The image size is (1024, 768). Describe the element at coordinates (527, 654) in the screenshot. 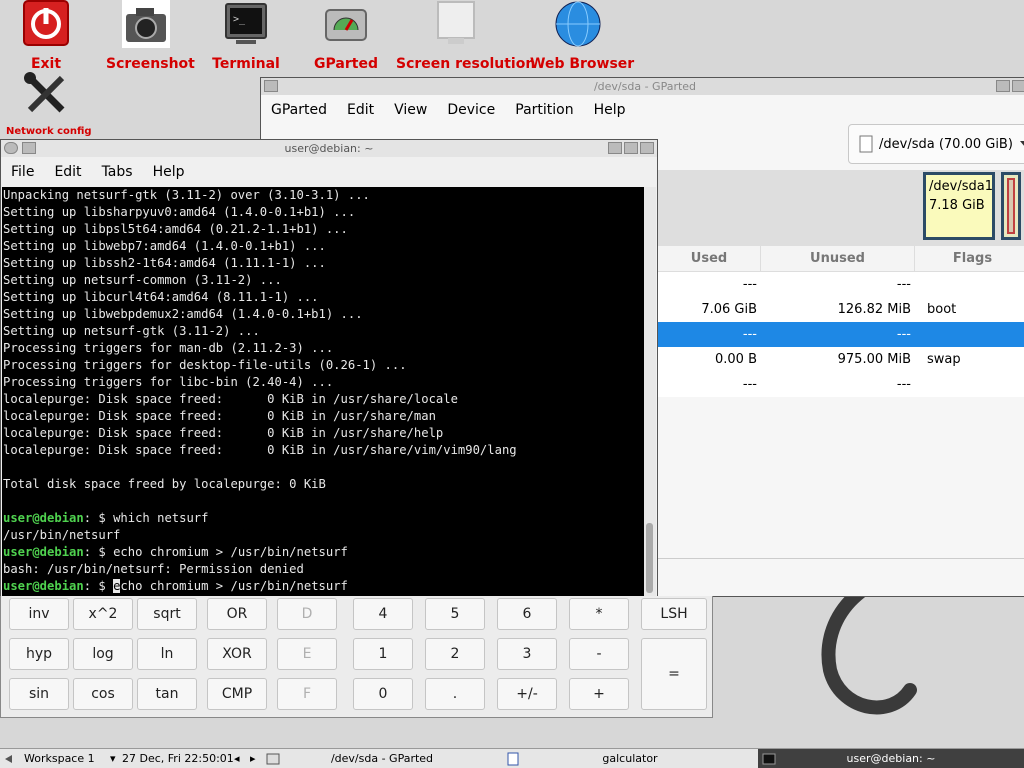

I see `calc-button: 3` at that location.